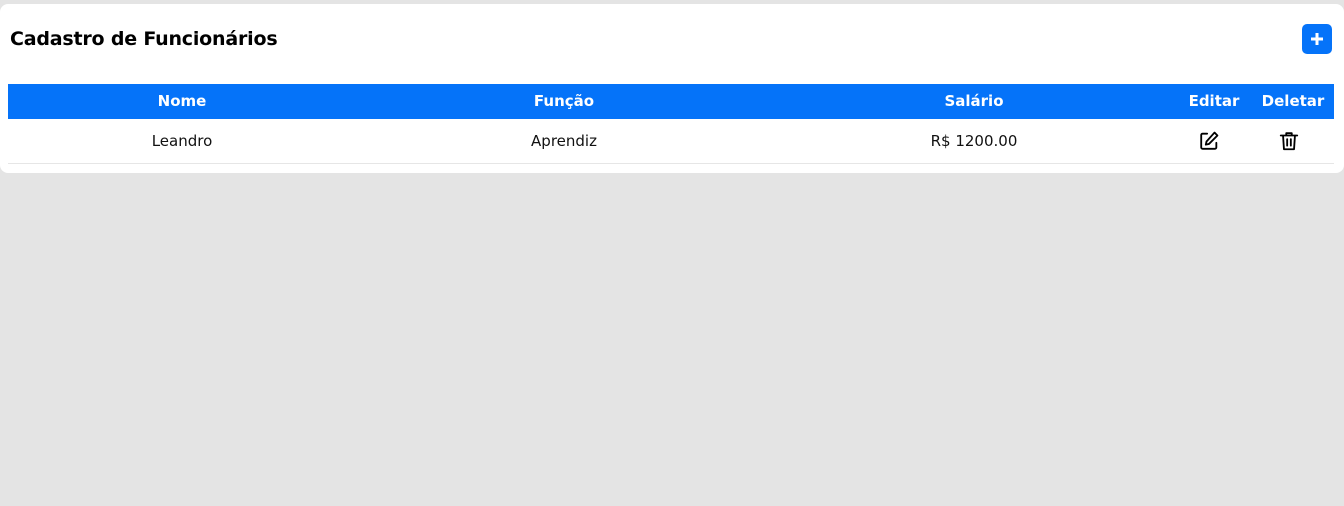 This screenshot has height=506, width=1344. I want to click on page-title: Cadastro de Funcionários, so click(144, 39).